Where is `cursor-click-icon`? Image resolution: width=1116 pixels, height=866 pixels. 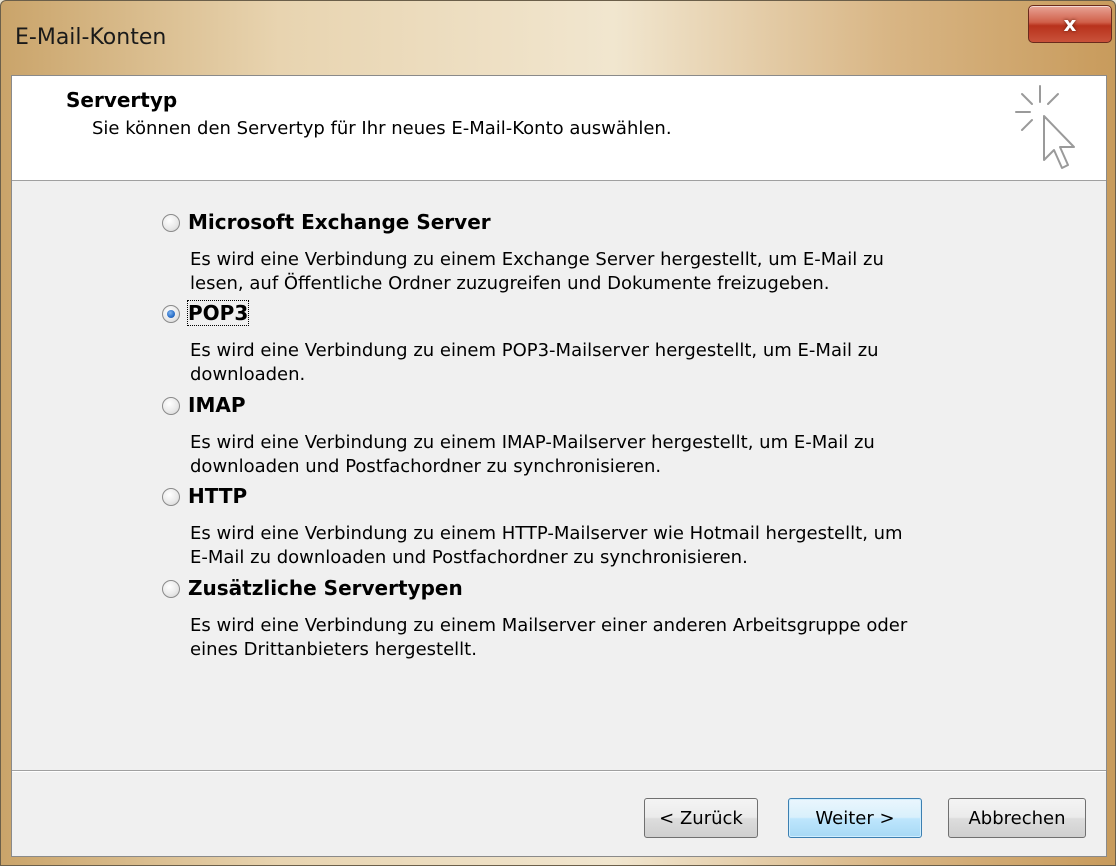 cursor-click-icon is located at coordinates (1045, 127).